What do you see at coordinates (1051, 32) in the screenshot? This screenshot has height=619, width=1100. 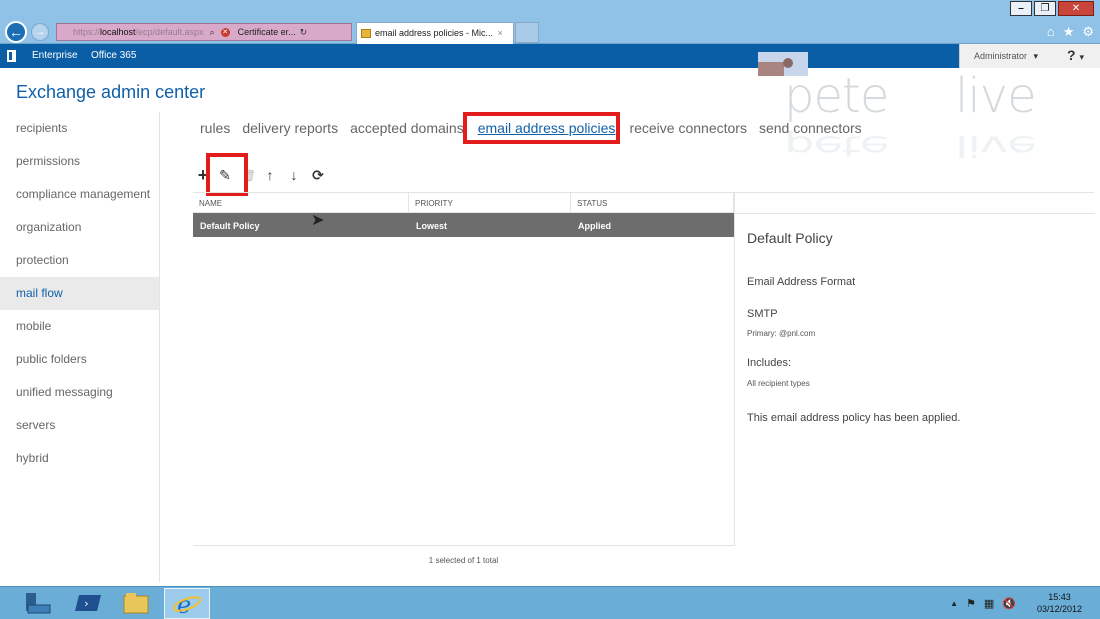 I see `home-icon: ⌂` at bounding box center [1051, 32].